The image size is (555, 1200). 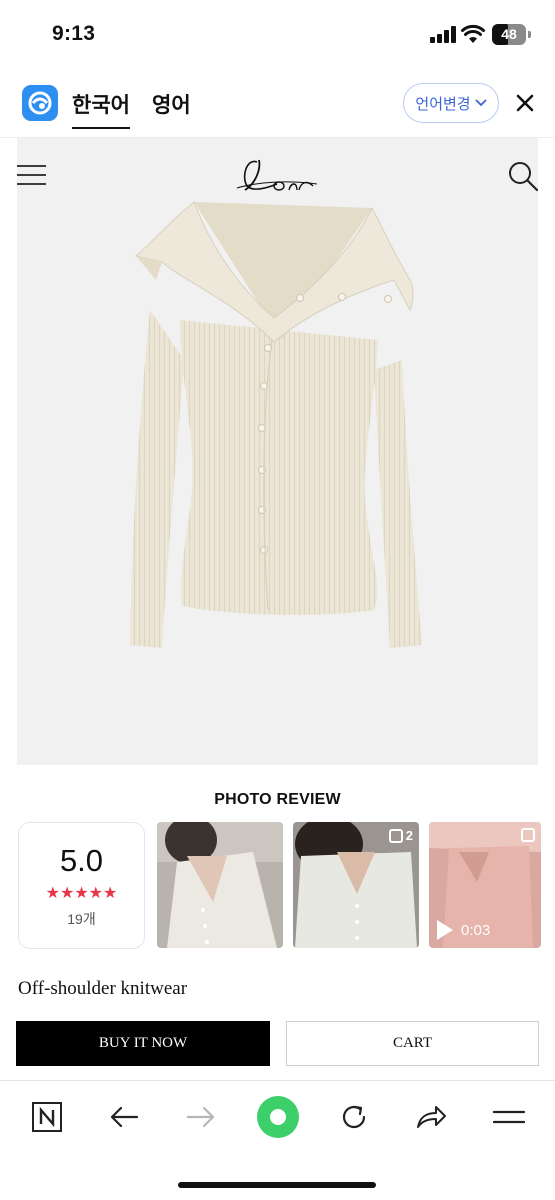 I want to click on buy-it-now-button: BUY IT NOW, so click(x=143, y=1043).